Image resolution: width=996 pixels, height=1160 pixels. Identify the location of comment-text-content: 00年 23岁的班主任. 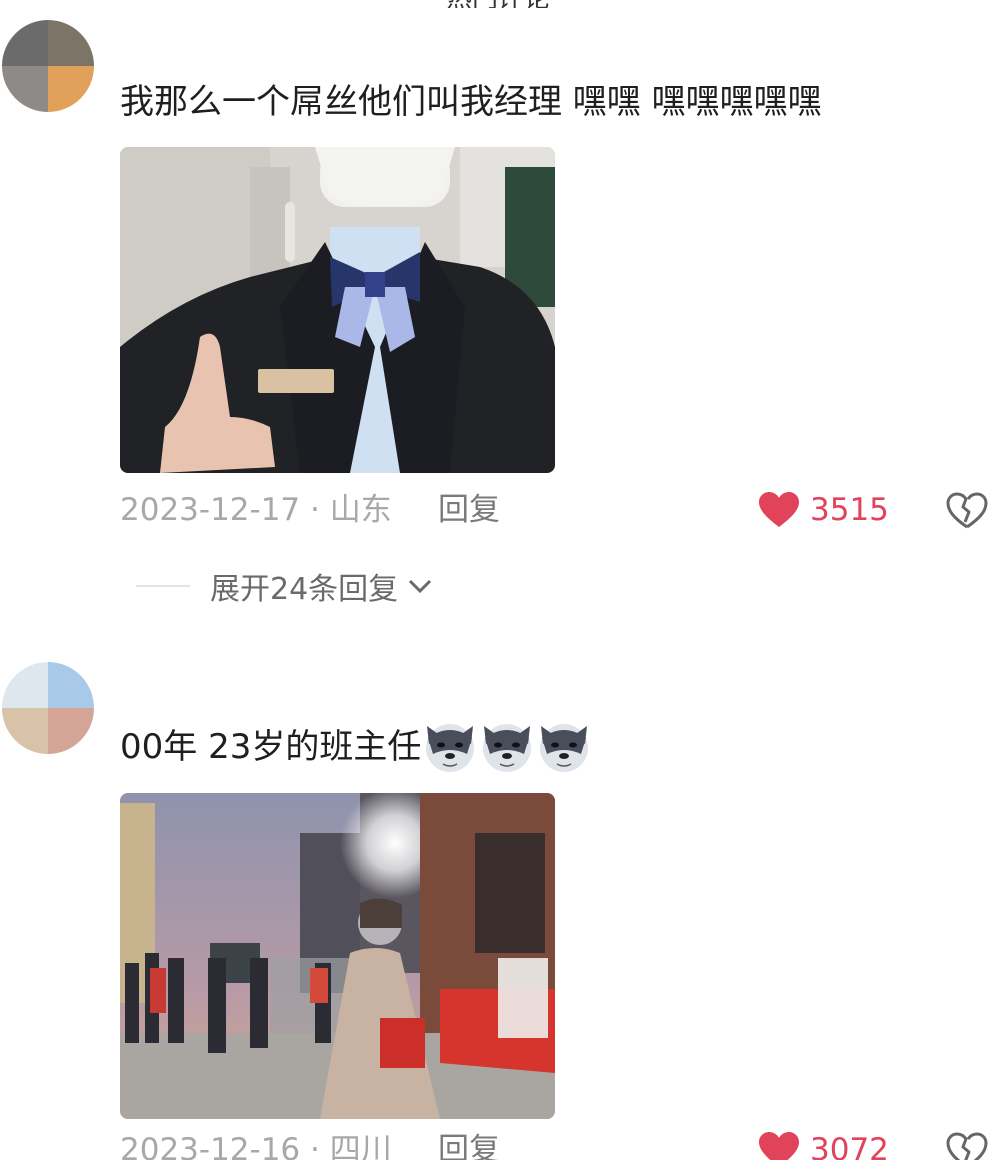
(271, 747).